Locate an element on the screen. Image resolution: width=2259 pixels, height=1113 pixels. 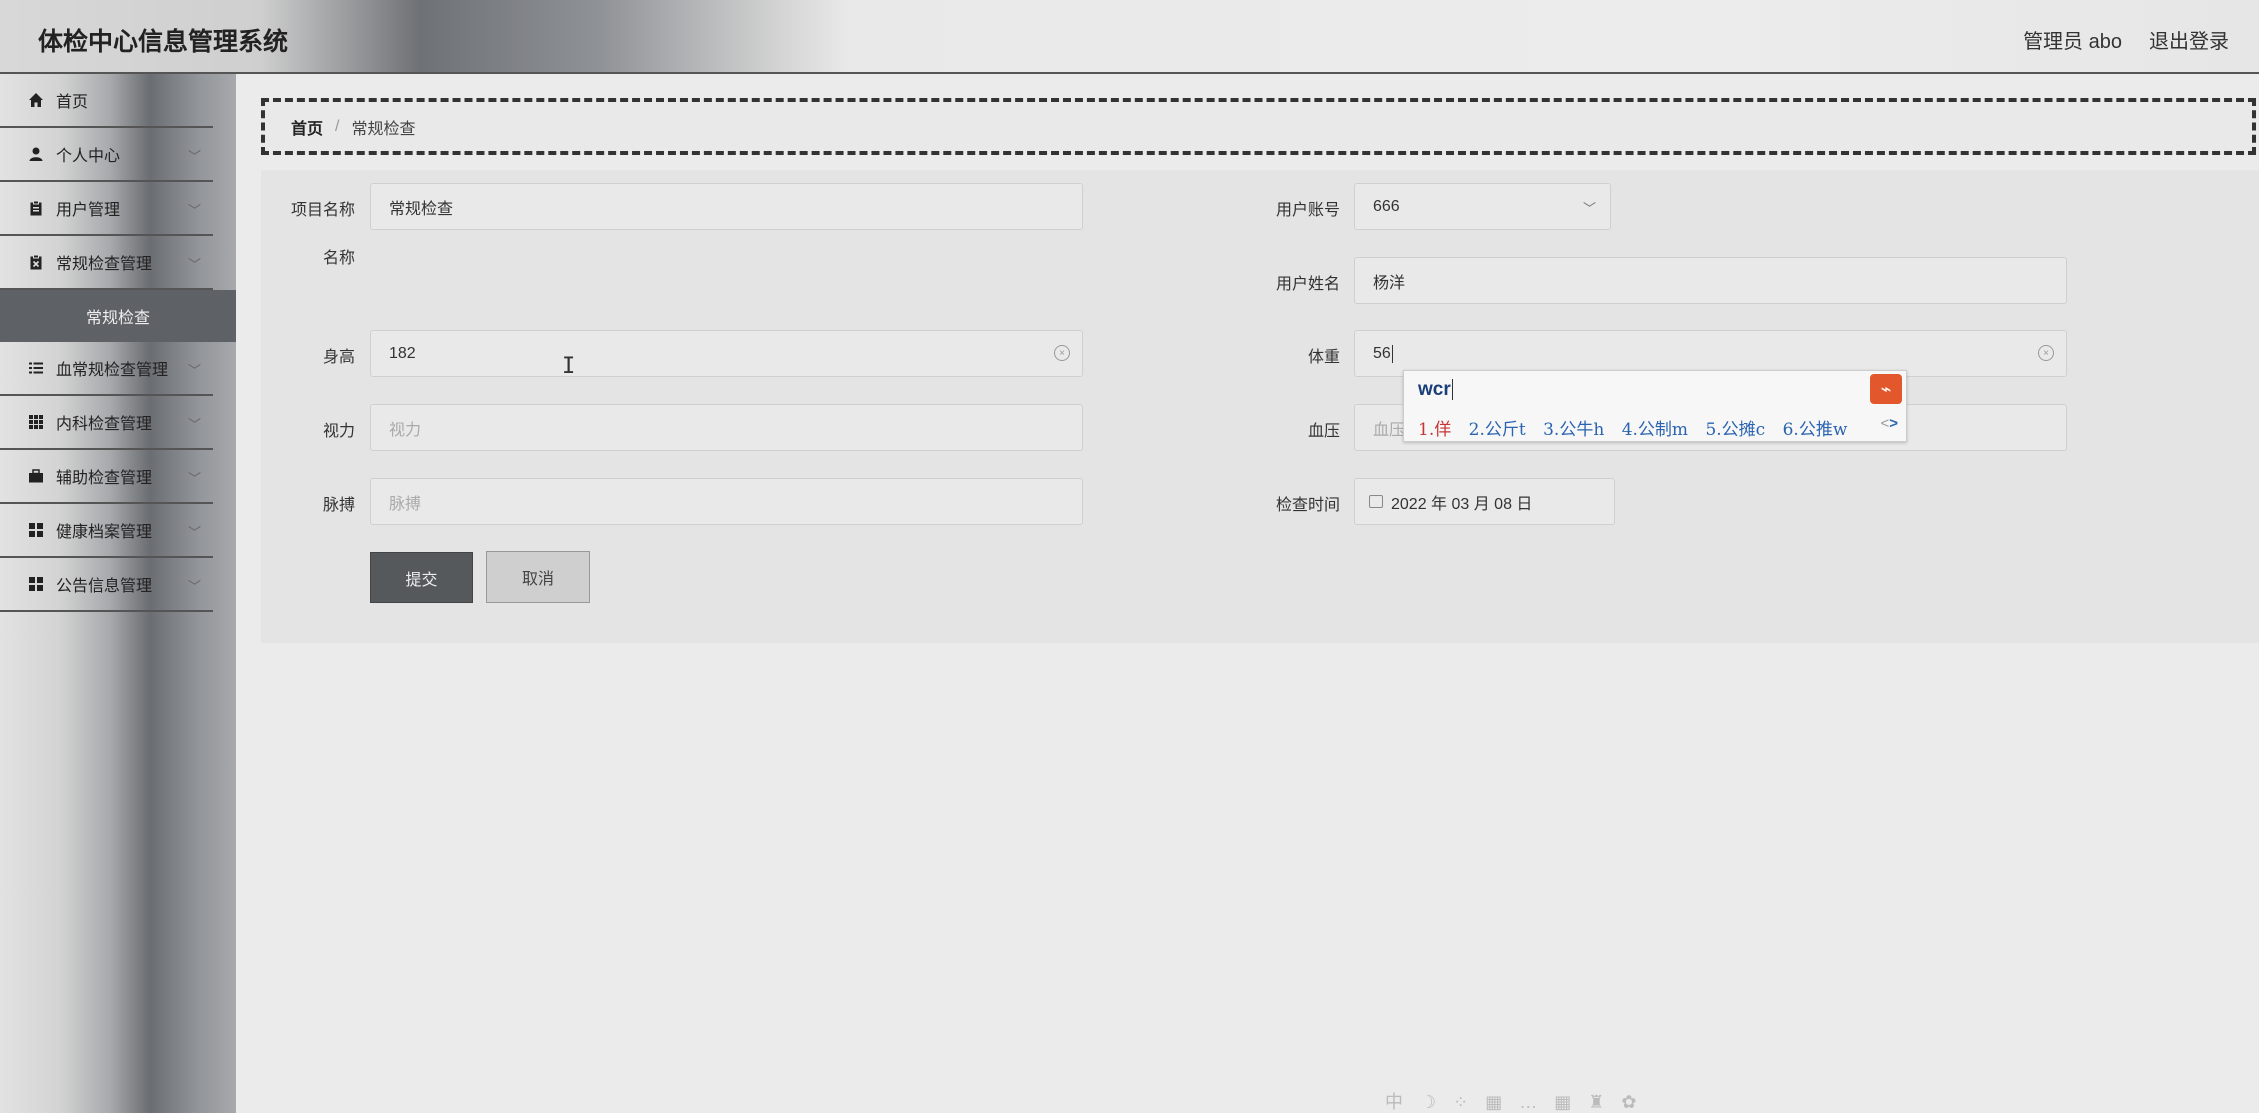
blood-pressure-placeholder: 血压 is located at coordinates (1389, 430).